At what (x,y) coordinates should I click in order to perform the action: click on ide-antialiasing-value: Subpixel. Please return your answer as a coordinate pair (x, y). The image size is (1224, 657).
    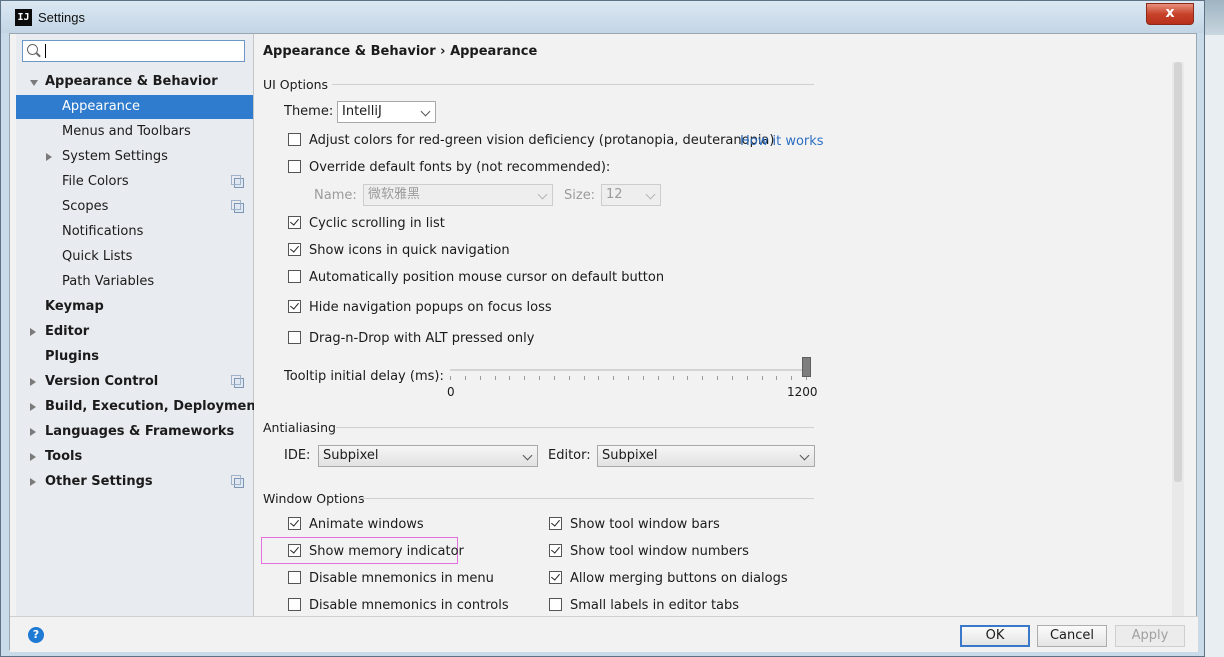
    Looking at the image, I should click on (351, 455).